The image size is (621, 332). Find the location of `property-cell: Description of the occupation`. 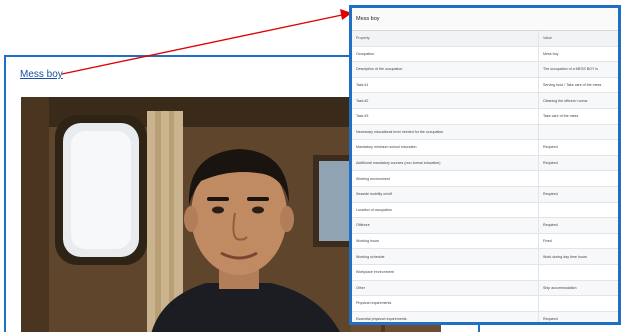

property-cell: Description of the occupation is located at coordinates (445, 69).